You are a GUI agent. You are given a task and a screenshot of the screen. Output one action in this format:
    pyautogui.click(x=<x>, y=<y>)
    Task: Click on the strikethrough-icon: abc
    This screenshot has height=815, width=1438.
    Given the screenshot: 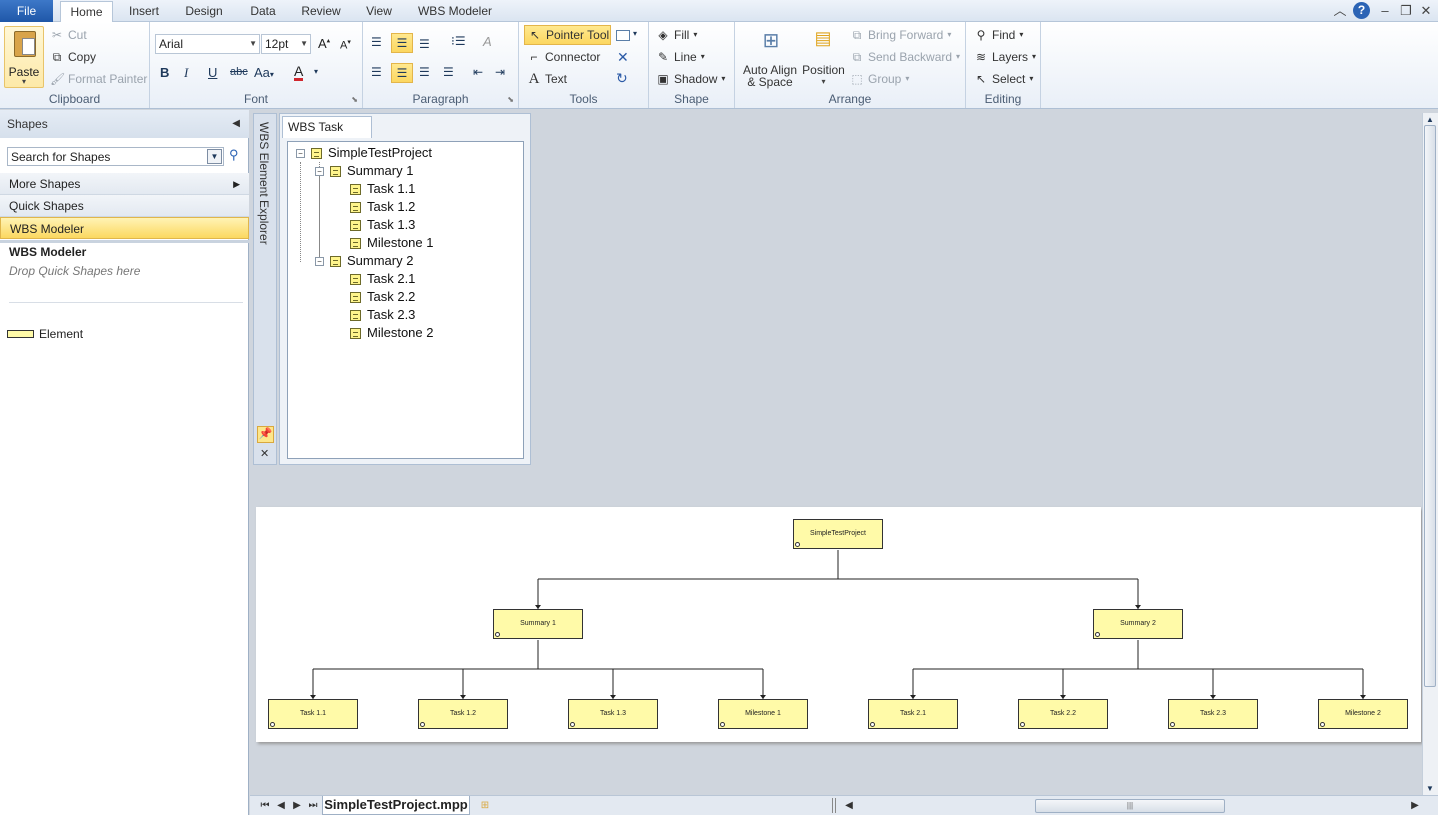 What is the action you would take?
    pyautogui.click(x=239, y=72)
    